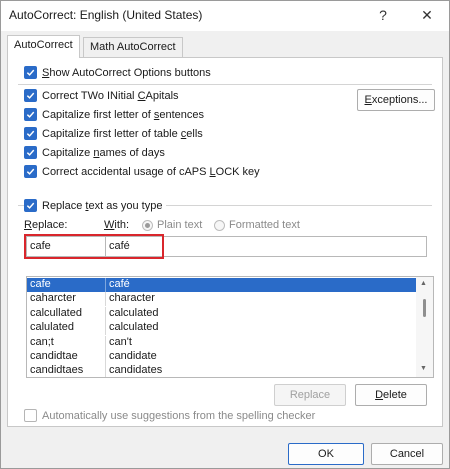  What do you see at coordinates (222, 342) in the screenshot?
I see `list-item: can;t can't` at bounding box center [222, 342].